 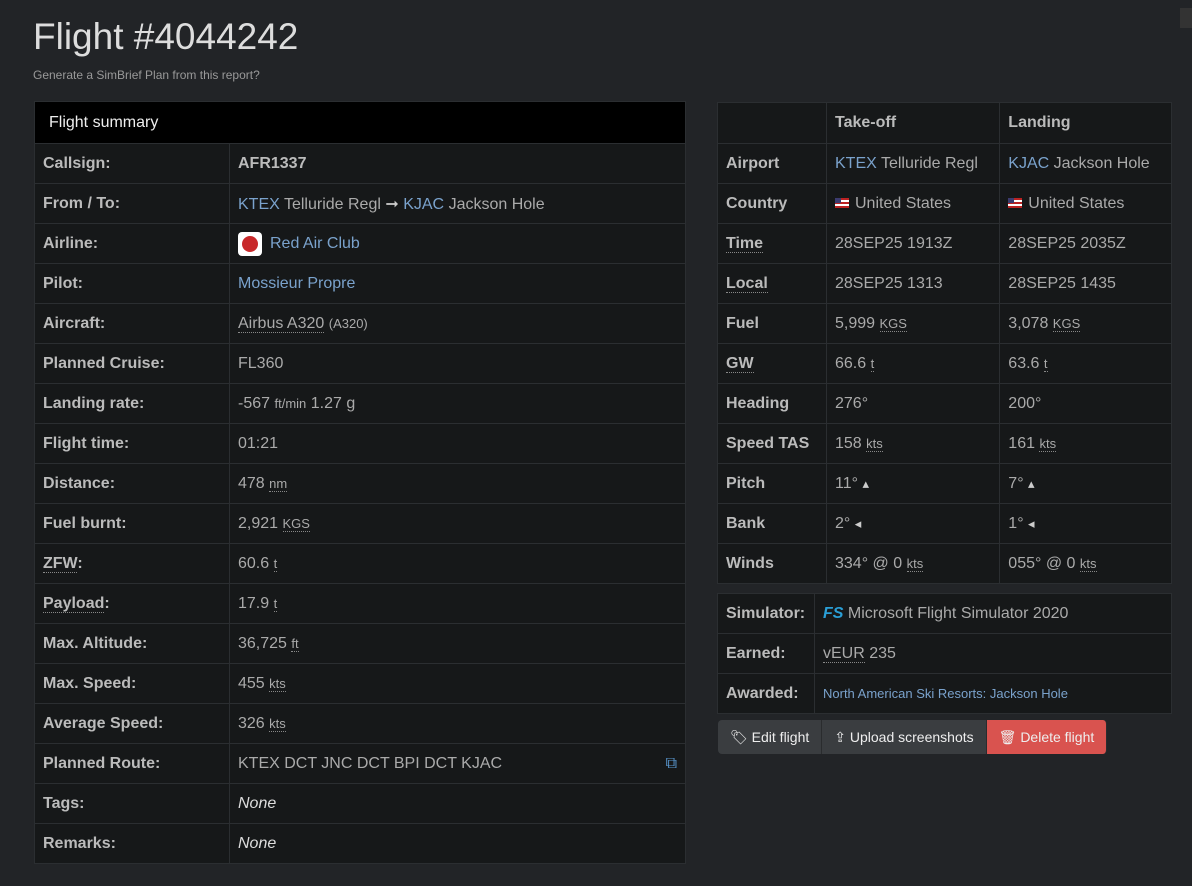 I want to click on label: Awarded:, so click(x=766, y=693).